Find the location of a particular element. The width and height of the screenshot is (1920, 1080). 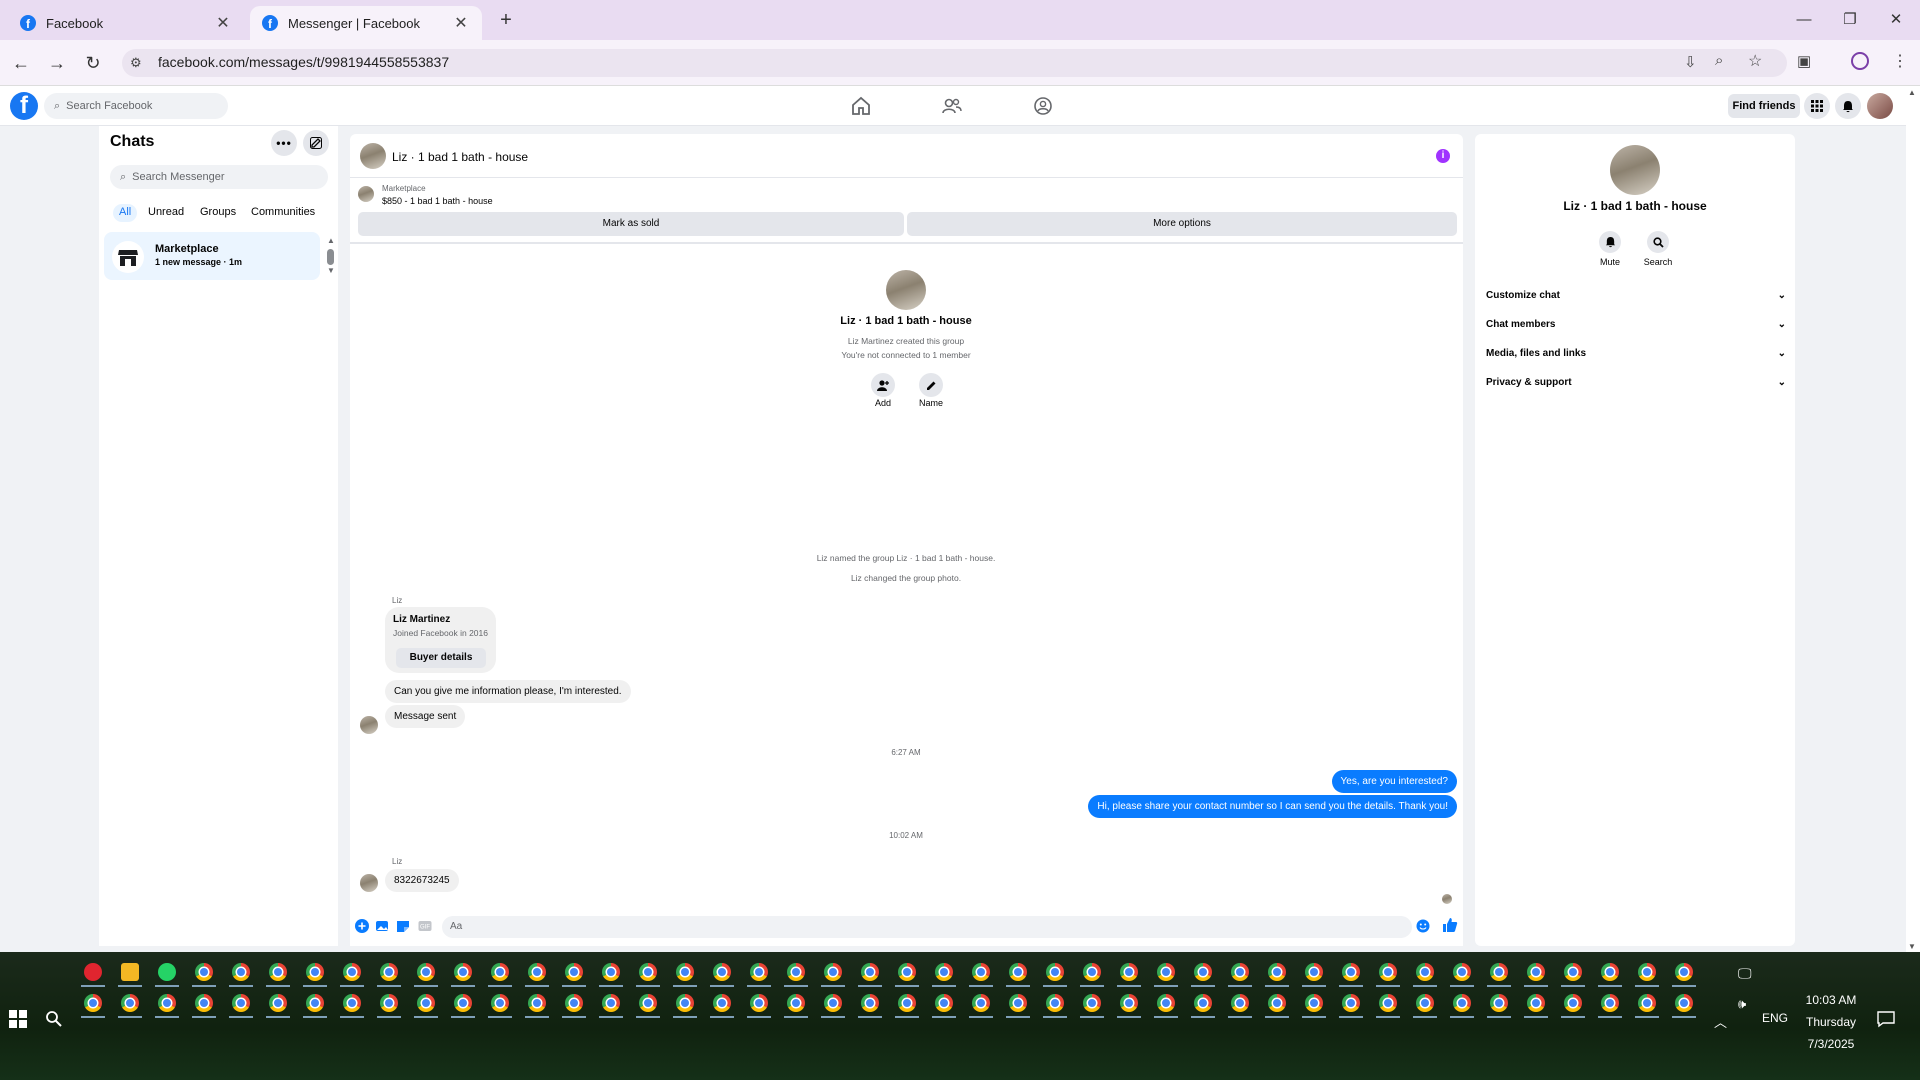

clock: 10:03 AM Thursday 7/3/2025 is located at coordinates (1831, 1022).